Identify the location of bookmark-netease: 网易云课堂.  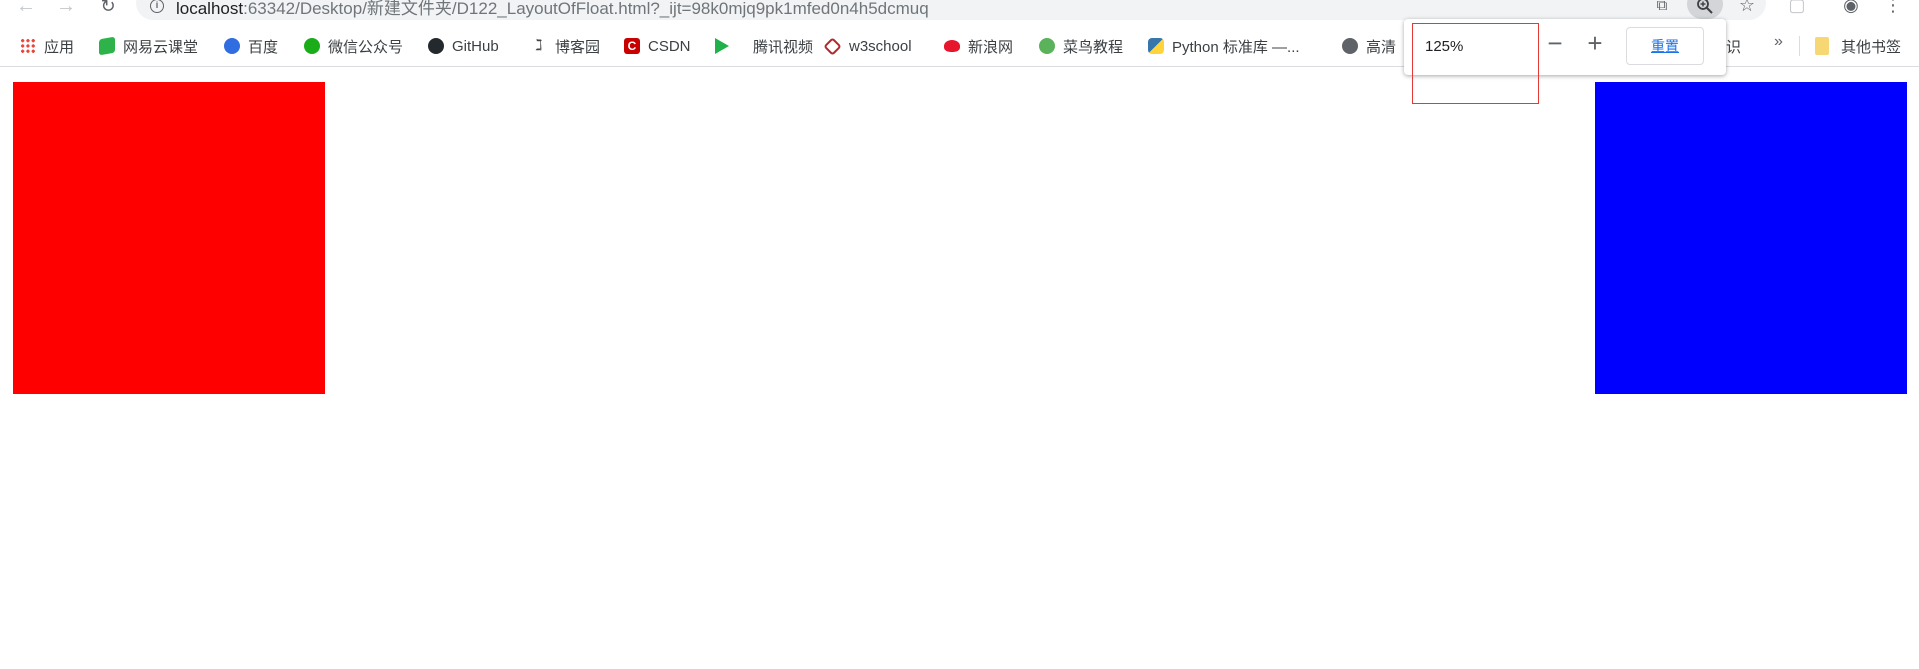
(148, 46).